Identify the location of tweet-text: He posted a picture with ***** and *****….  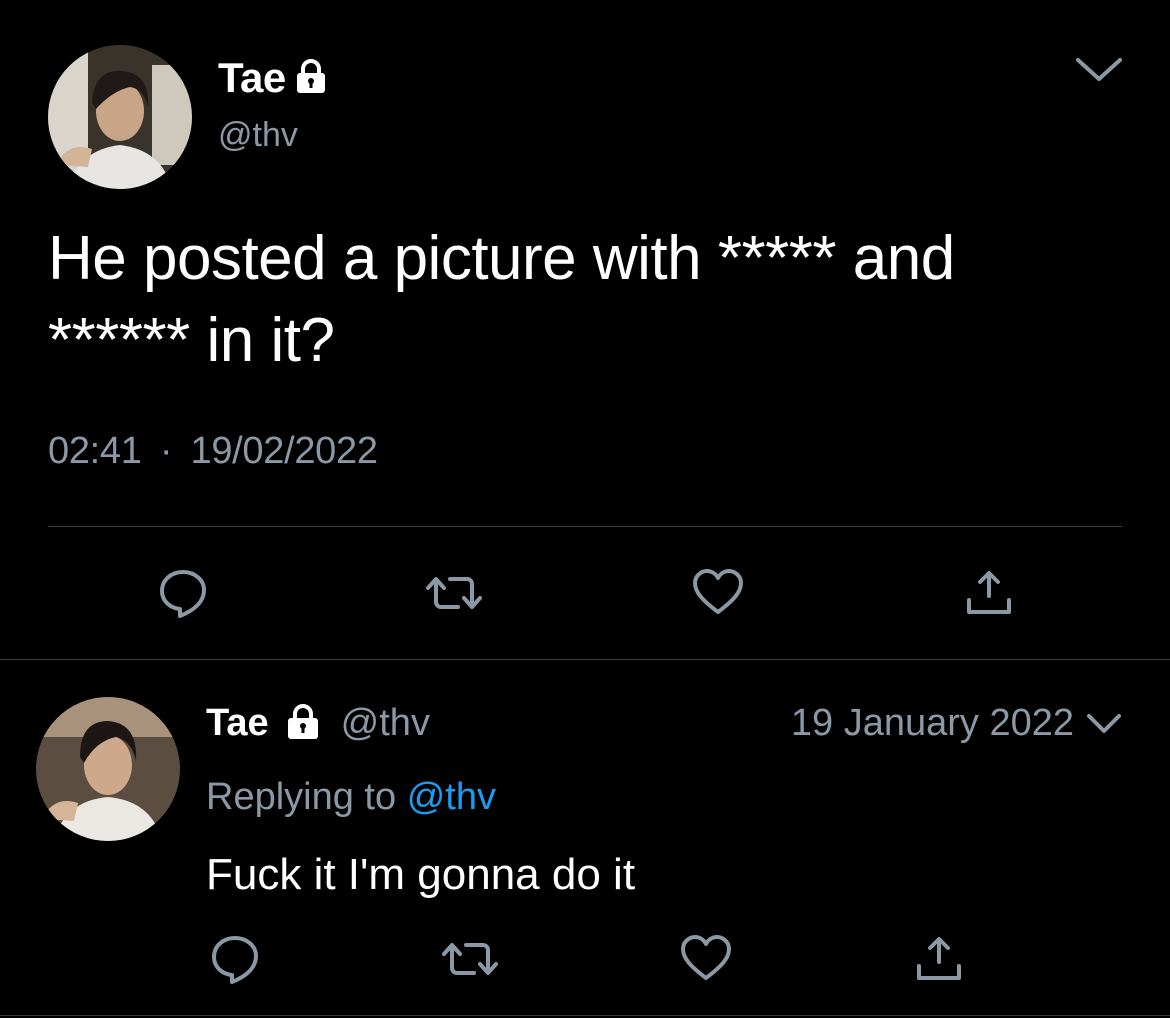
(501, 299).